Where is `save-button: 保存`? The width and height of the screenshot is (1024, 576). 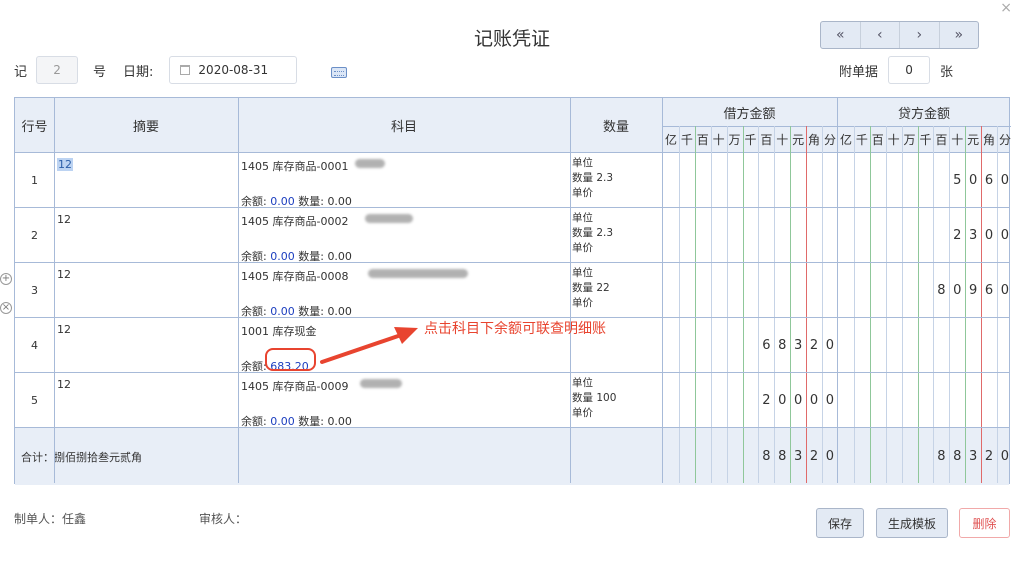 save-button: 保存 is located at coordinates (840, 523).